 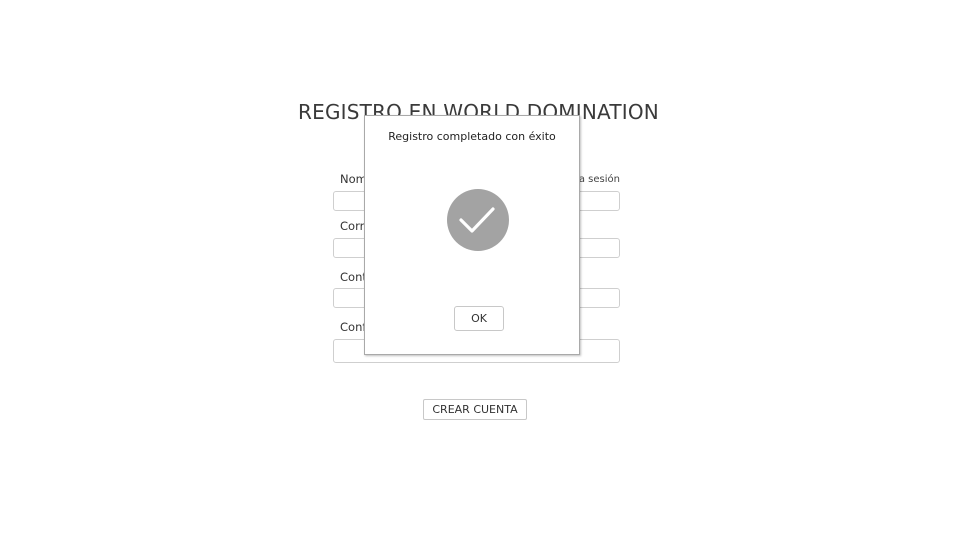 What do you see at coordinates (479, 318) in the screenshot?
I see `ok-button: OK` at bounding box center [479, 318].